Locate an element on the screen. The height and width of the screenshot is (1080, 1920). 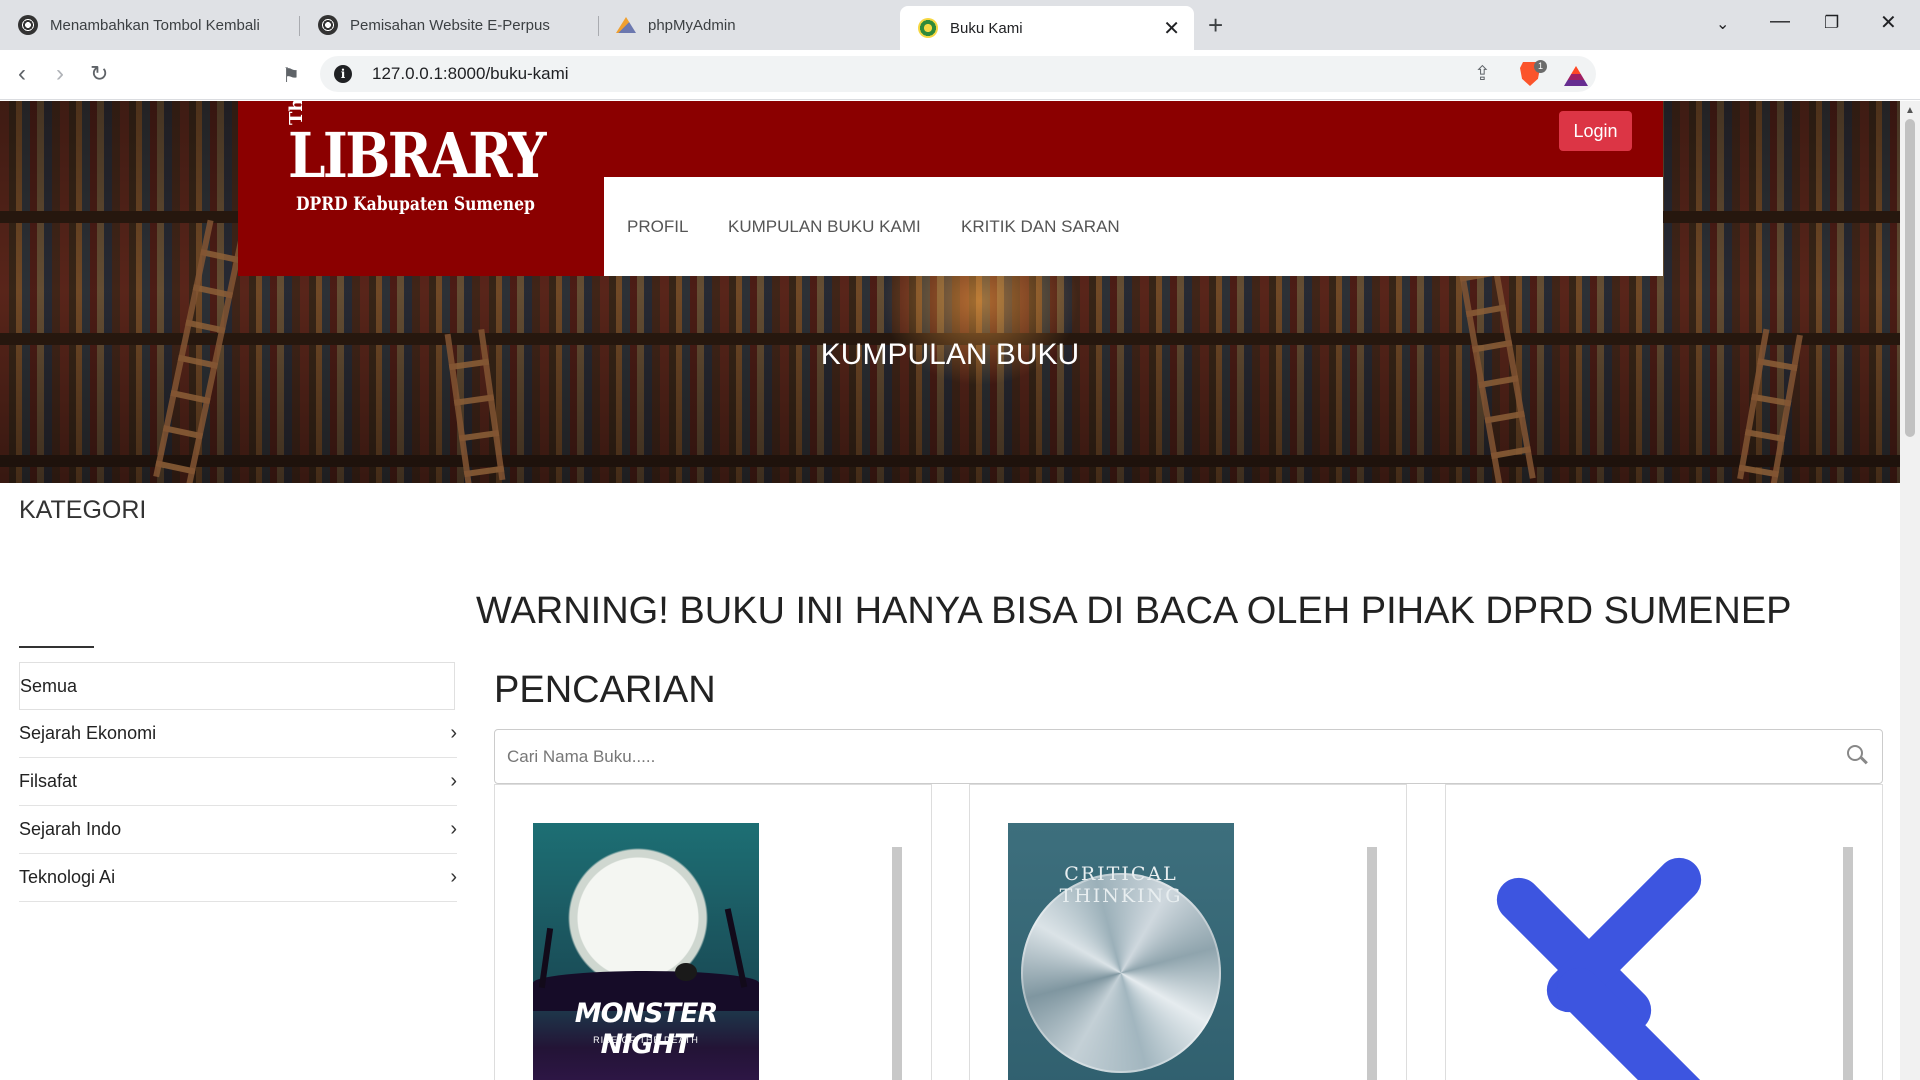
cover-subtitle: RISE OF THE DEATH is located at coordinates (646, 1040).